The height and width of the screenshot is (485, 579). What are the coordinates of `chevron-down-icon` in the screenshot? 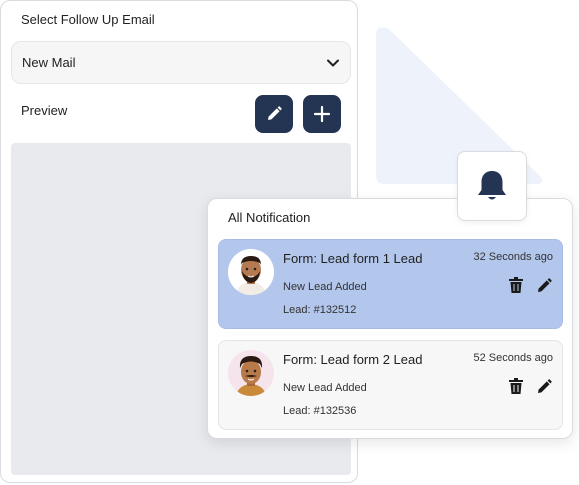 It's located at (333, 63).